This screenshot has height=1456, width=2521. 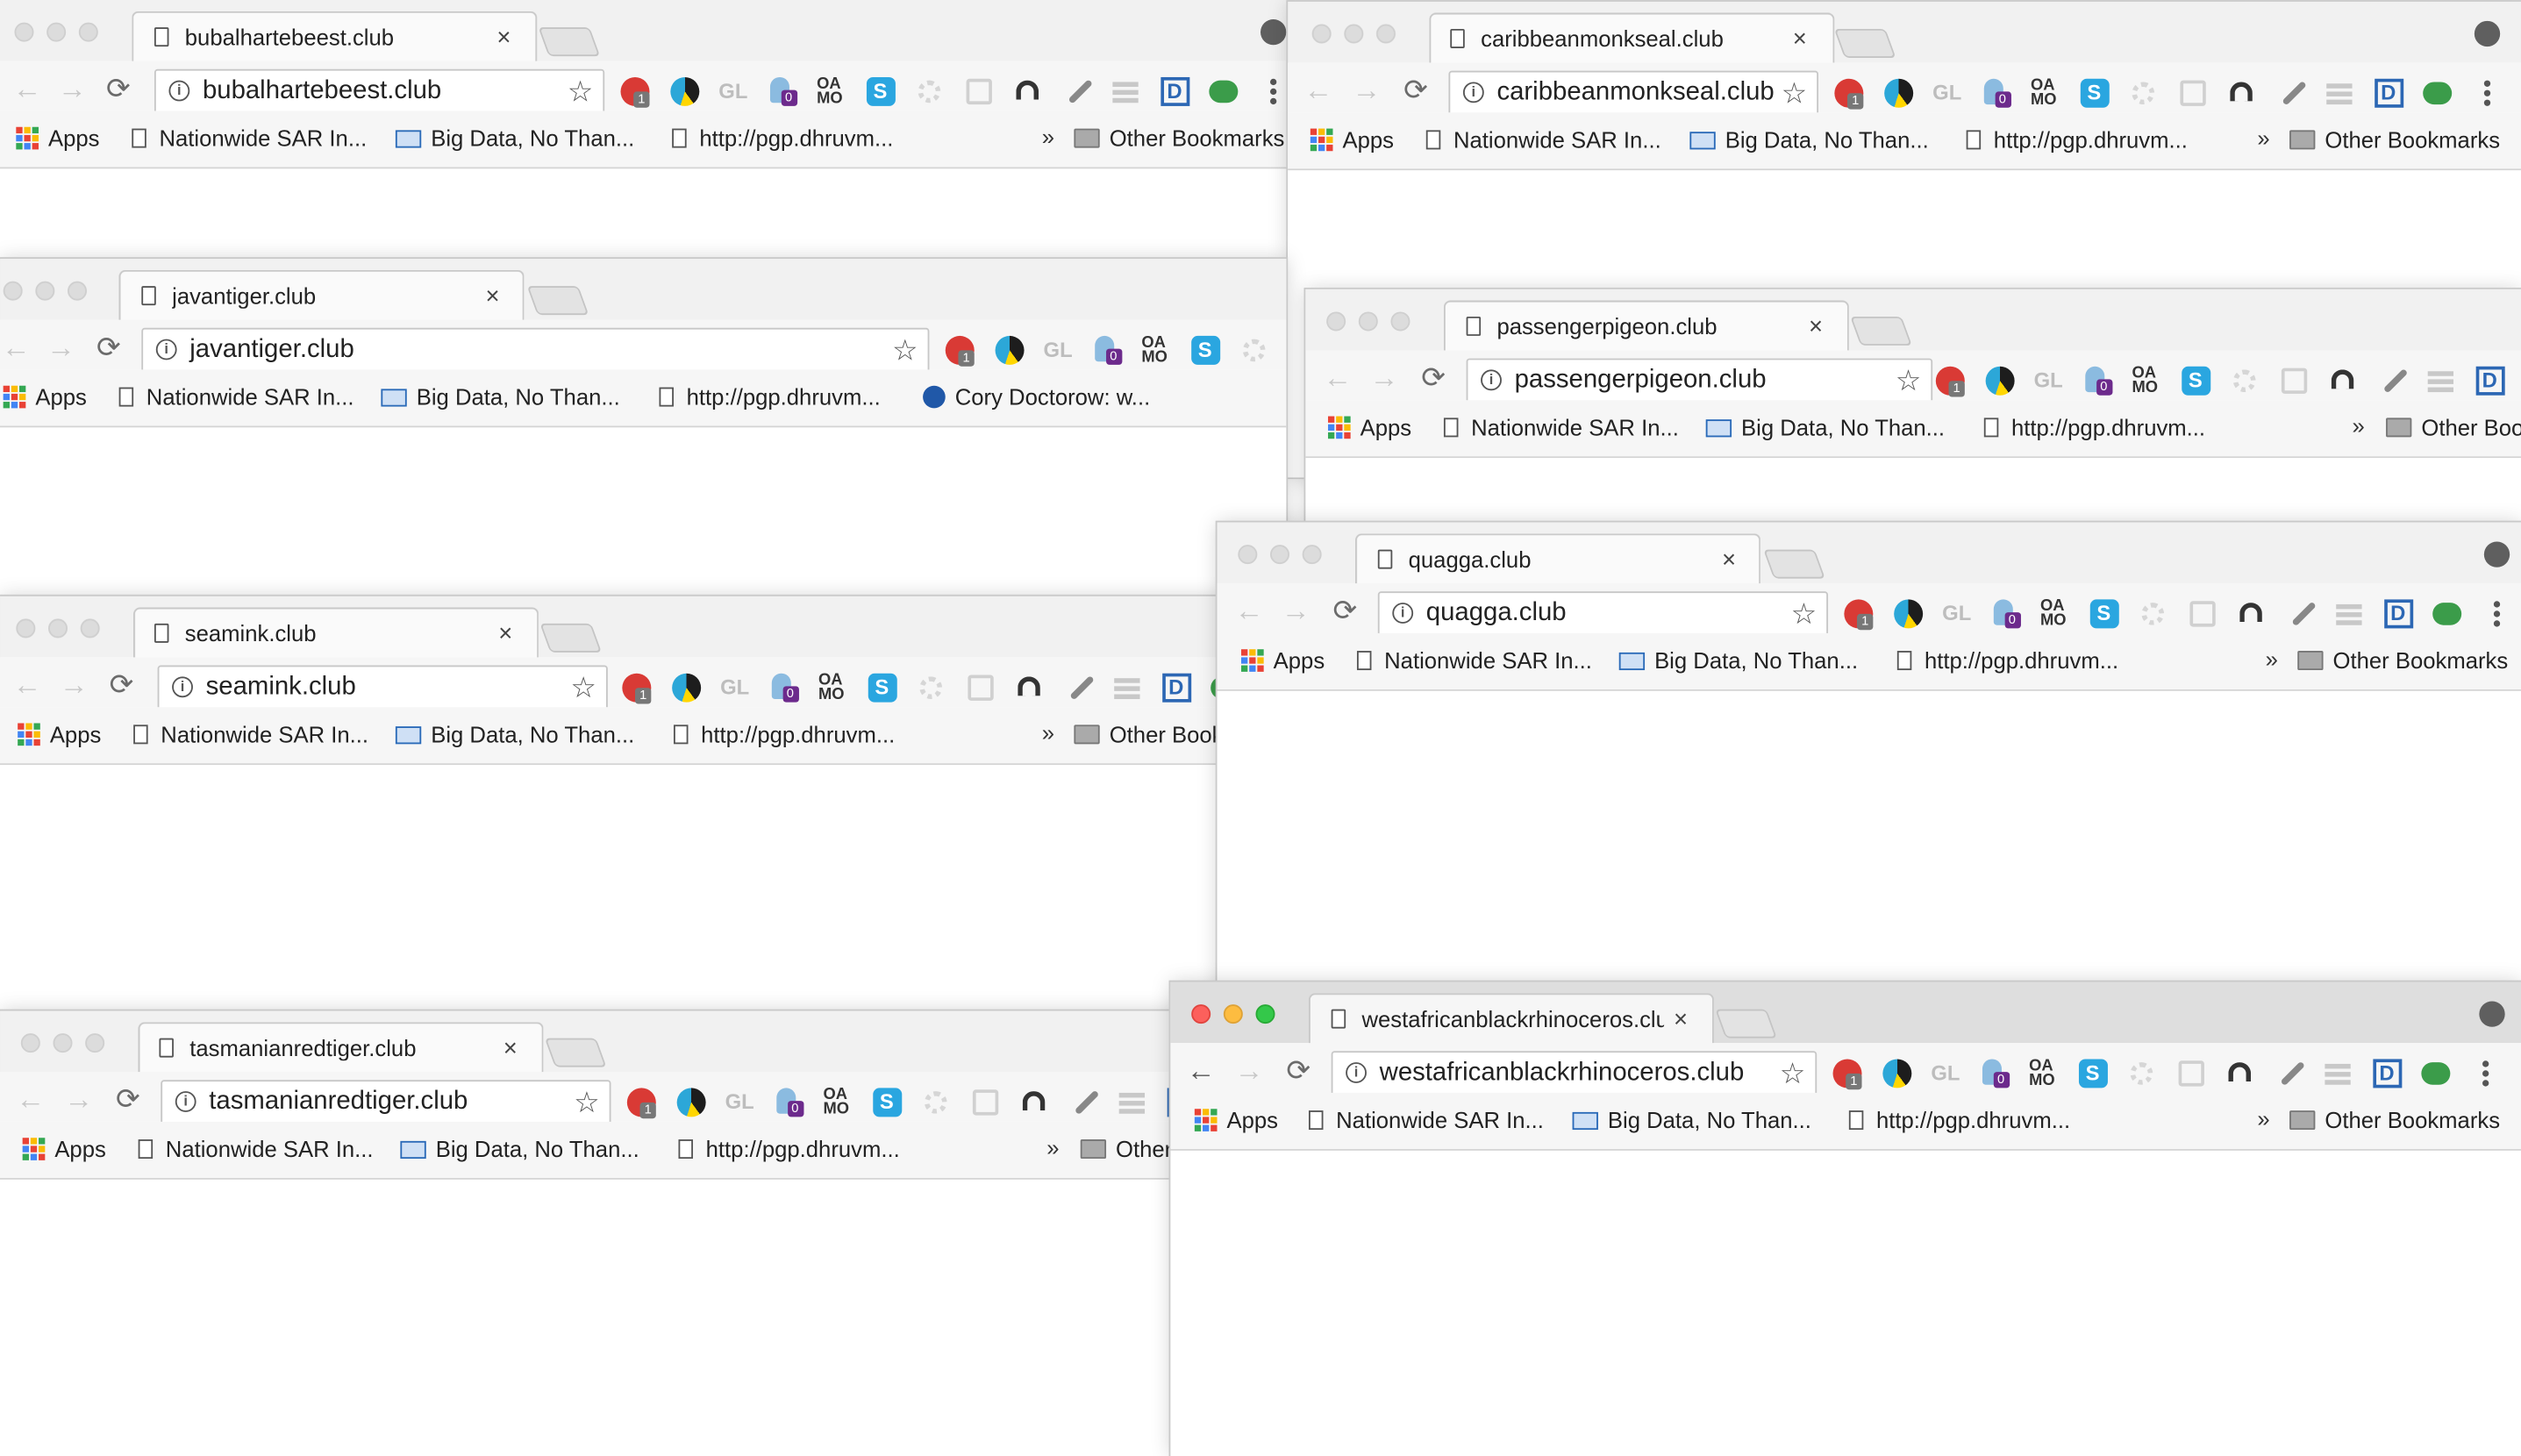 I want to click on address-bar: i caribbeanmonkseal.club ☆, so click(x=1634, y=94).